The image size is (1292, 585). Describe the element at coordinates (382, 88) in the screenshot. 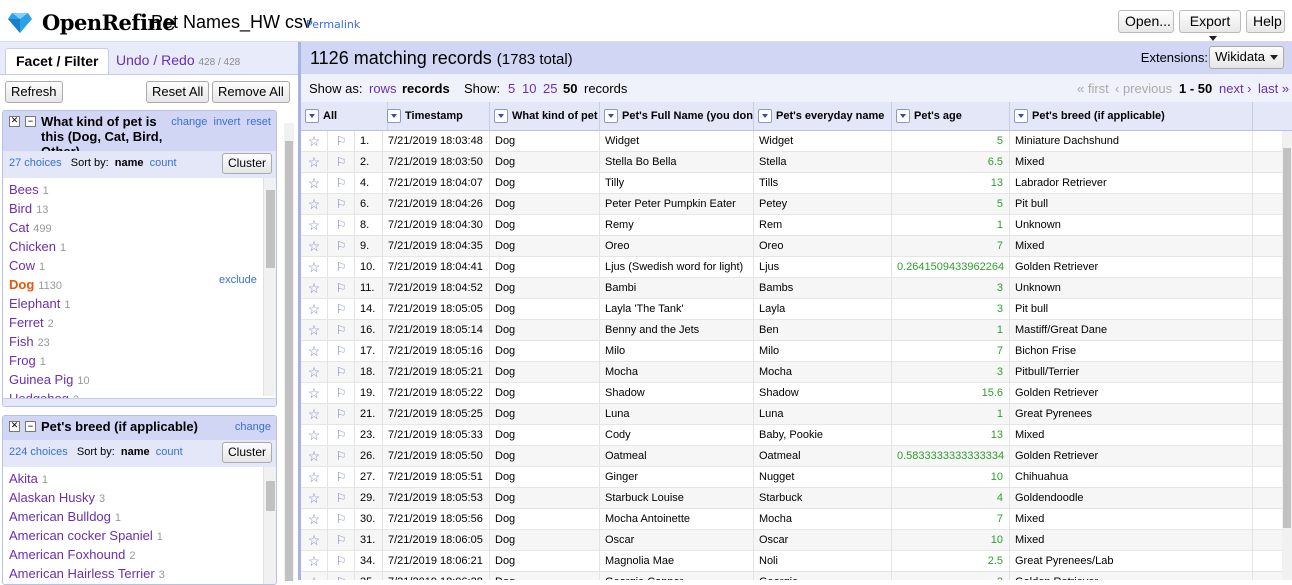

I see `rows-mode-link: rows` at that location.